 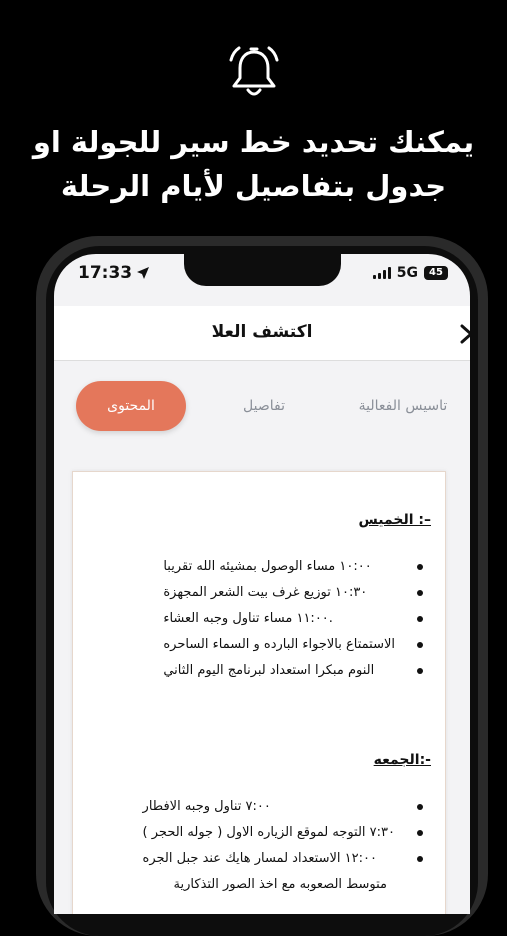 I want to click on list-item: ١٢:٠٠ الاستعداد لمسار هايك عند جبل الجره, so click(x=287, y=859).